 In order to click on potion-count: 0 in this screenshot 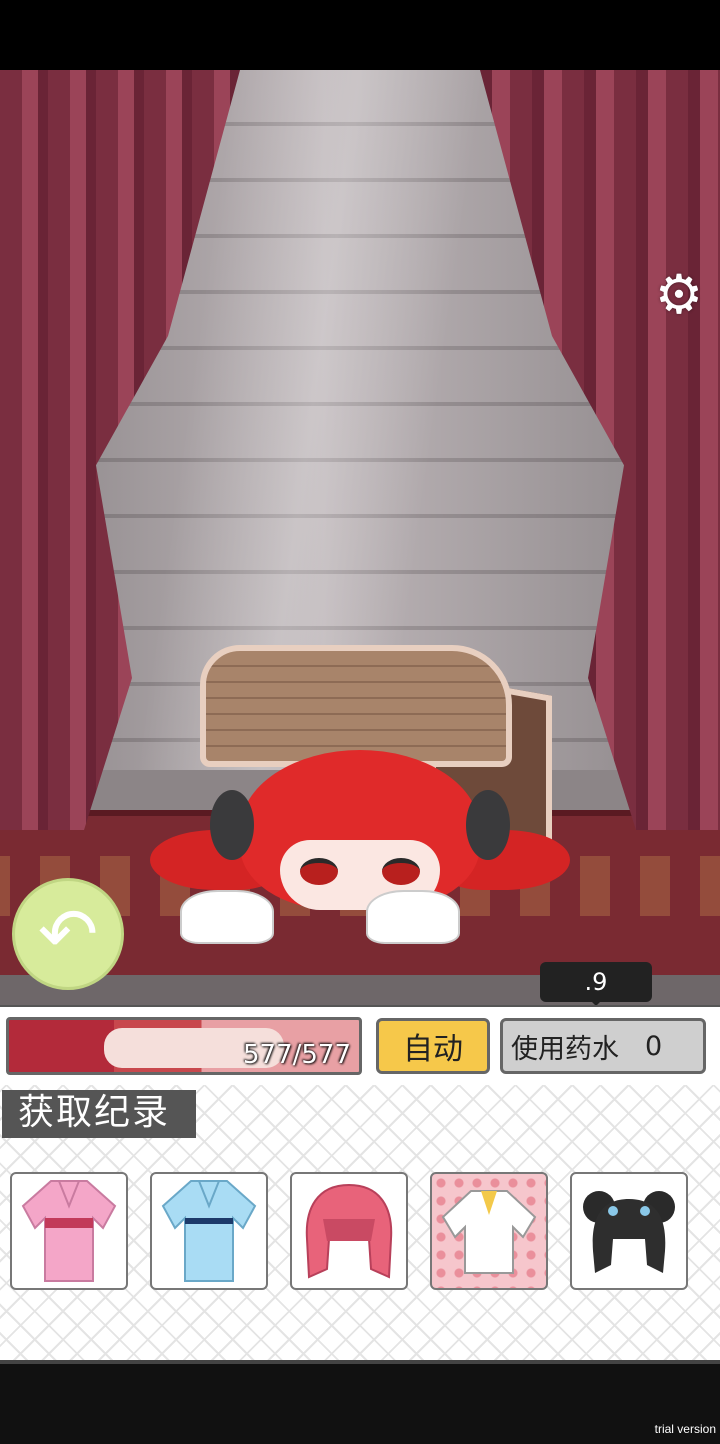, I will do `click(654, 1046)`.